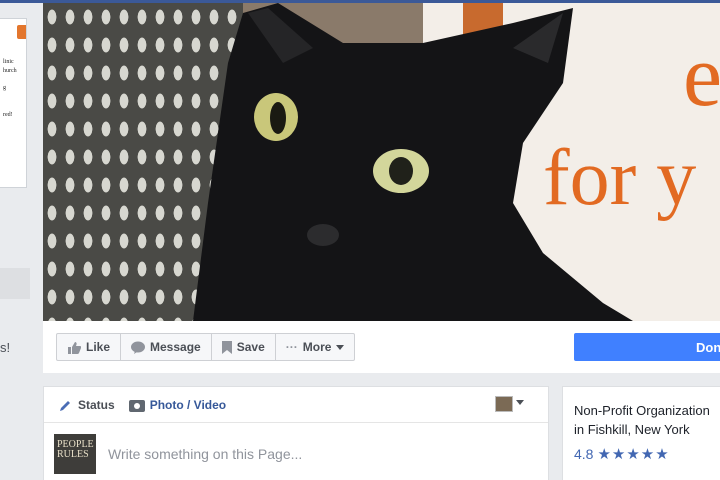 Image resolution: width=720 pixels, height=480 pixels. I want to click on left-nav-item, so click(15, 283).